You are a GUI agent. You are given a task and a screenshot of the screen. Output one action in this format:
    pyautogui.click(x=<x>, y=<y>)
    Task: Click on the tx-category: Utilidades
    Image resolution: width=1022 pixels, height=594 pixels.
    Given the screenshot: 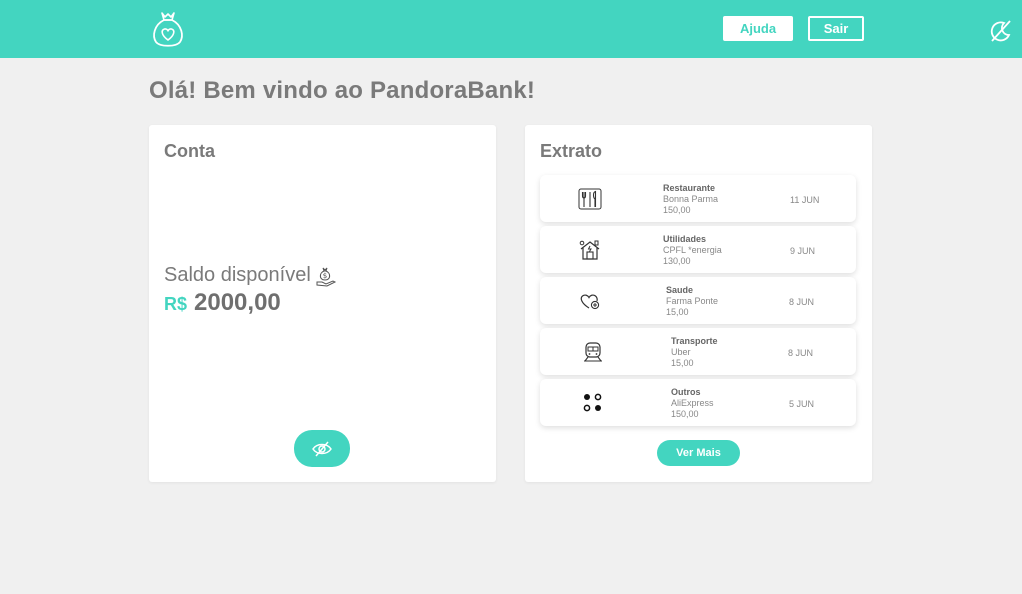 What is the action you would take?
    pyautogui.click(x=685, y=239)
    